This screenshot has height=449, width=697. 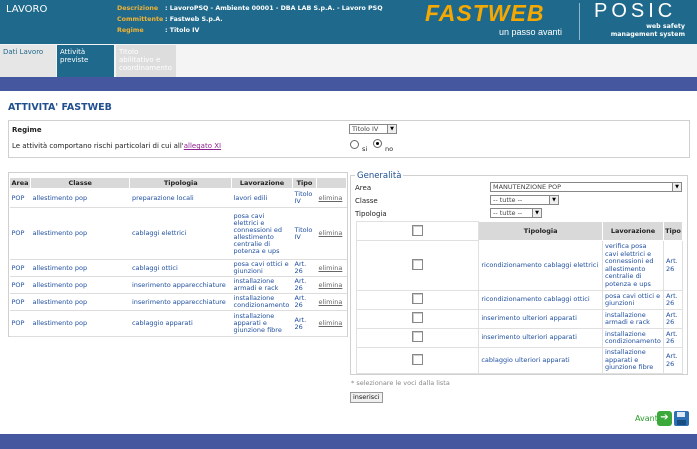 I want to click on arrow-right-icon: ➔, so click(x=664, y=418).